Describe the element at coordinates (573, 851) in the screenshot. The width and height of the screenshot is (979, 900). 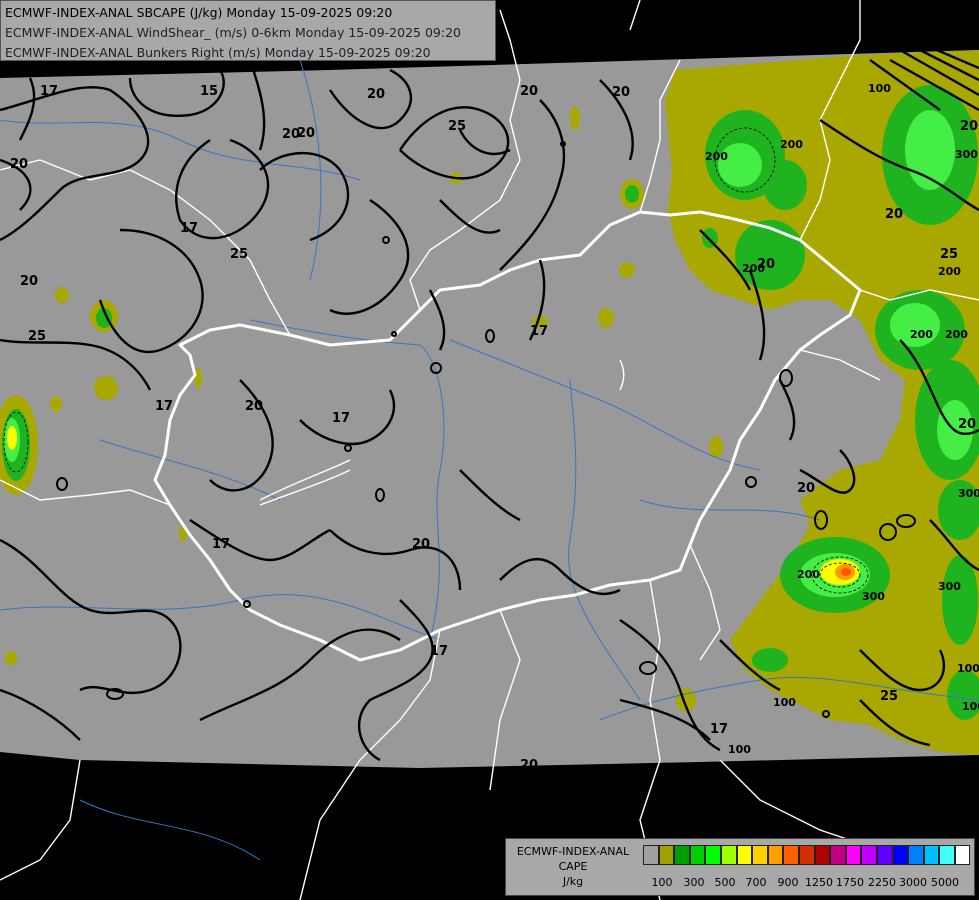
I see `legend-model: ECMWF-INDEX-ANAL` at that location.